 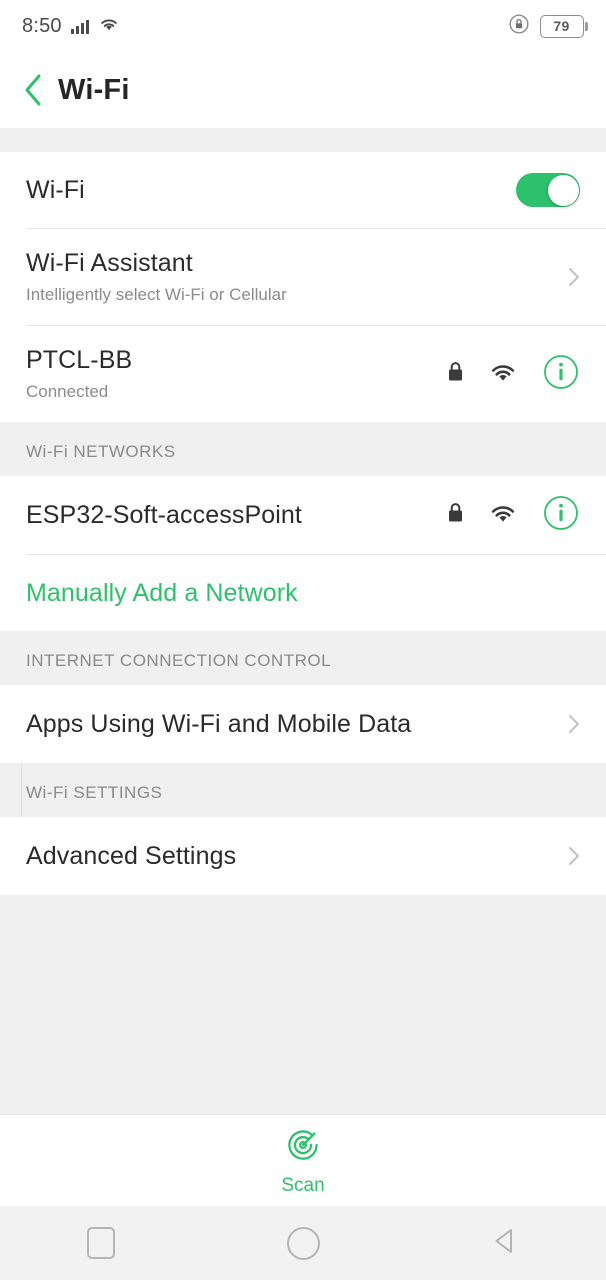 What do you see at coordinates (33, 90) in the screenshot?
I see `back-chevron-icon` at bounding box center [33, 90].